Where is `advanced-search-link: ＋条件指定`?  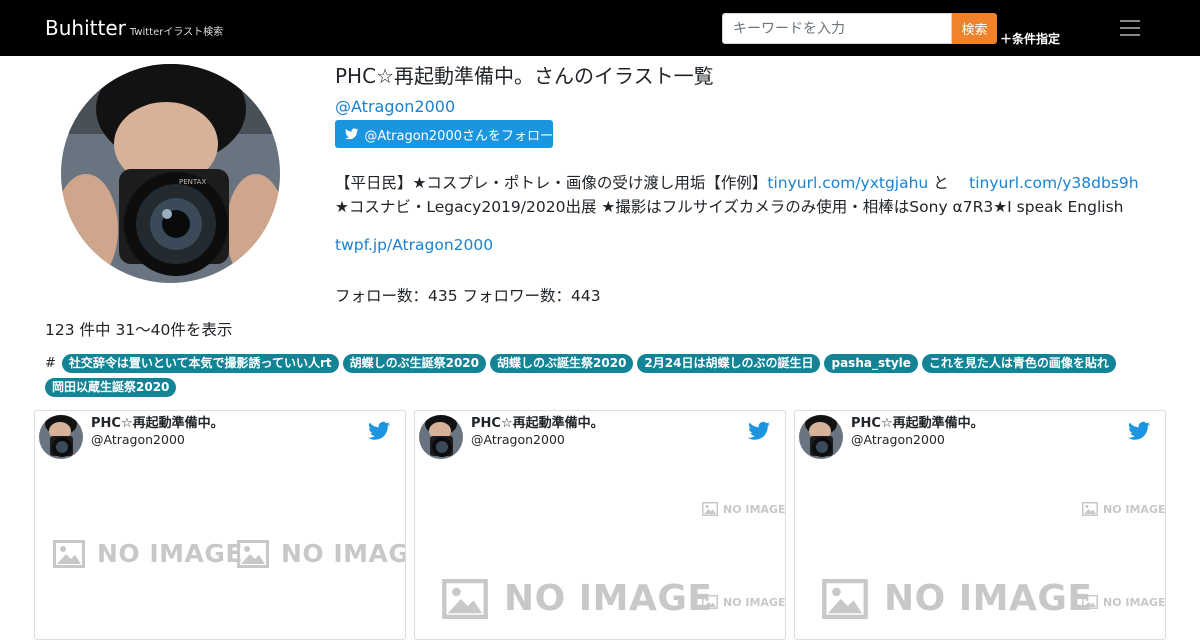
advanced-search-link: ＋条件指定 is located at coordinates (1030, 38).